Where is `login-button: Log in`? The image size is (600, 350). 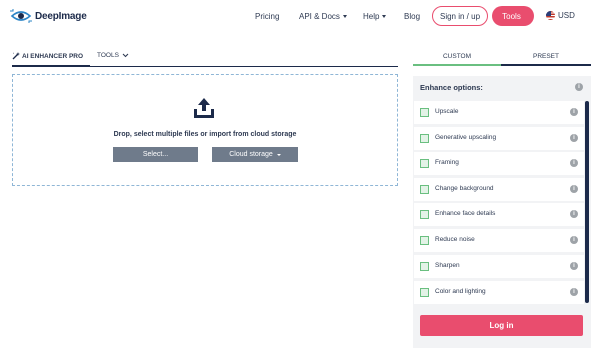
login-button: Log in is located at coordinates (501, 325).